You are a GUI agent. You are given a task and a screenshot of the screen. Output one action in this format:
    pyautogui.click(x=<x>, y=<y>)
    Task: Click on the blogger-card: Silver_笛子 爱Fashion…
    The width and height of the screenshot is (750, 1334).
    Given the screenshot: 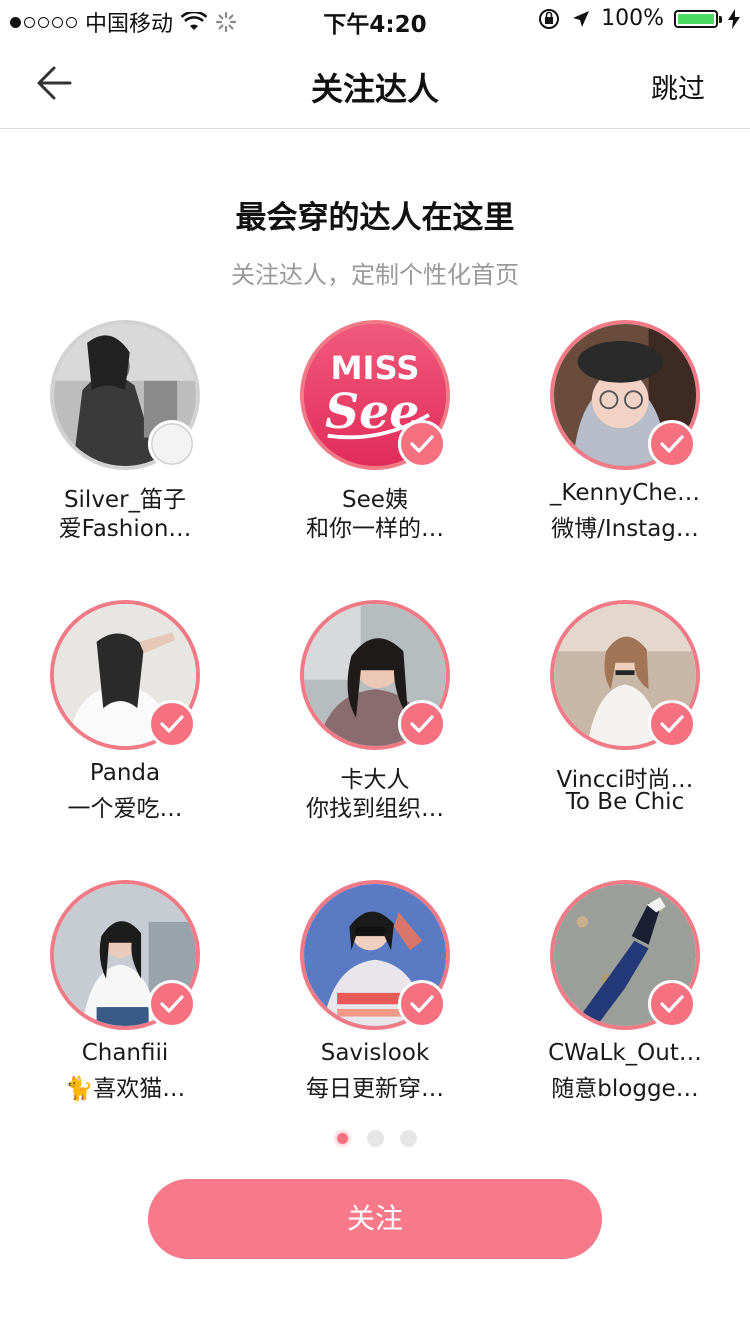 What is the action you would take?
    pyautogui.click(x=125, y=458)
    